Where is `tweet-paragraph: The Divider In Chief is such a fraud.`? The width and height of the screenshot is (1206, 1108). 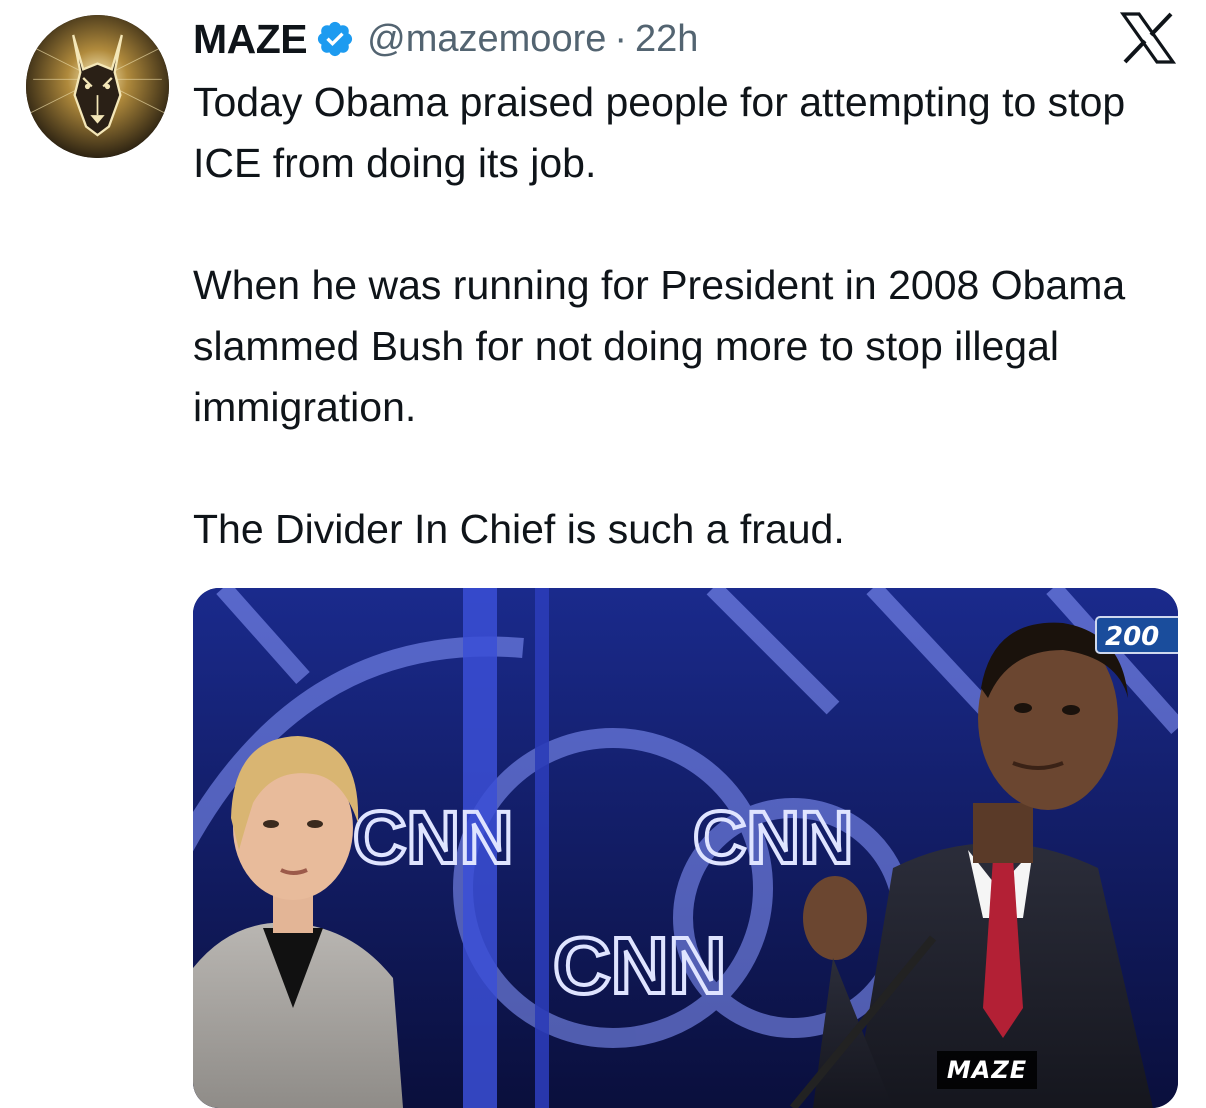 tweet-paragraph: The Divider In Chief is such a fraud. is located at coordinates (519, 529).